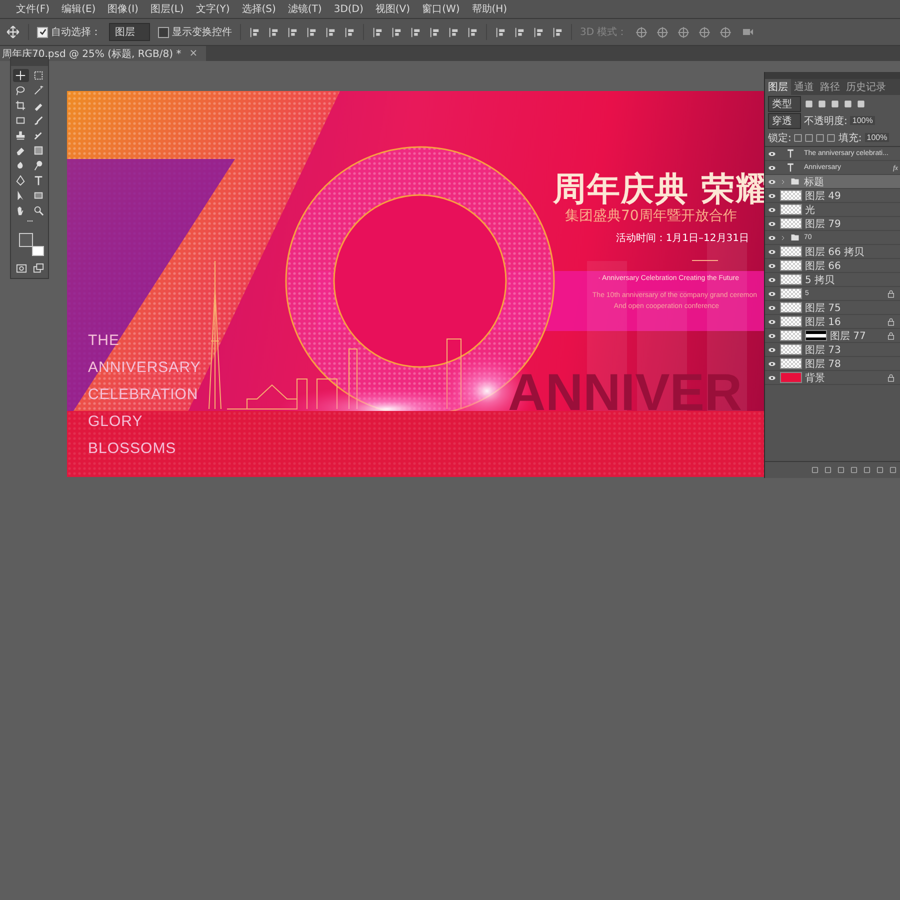 The height and width of the screenshot is (900, 900). I want to click on panel-tab: 通道, so click(804, 87).